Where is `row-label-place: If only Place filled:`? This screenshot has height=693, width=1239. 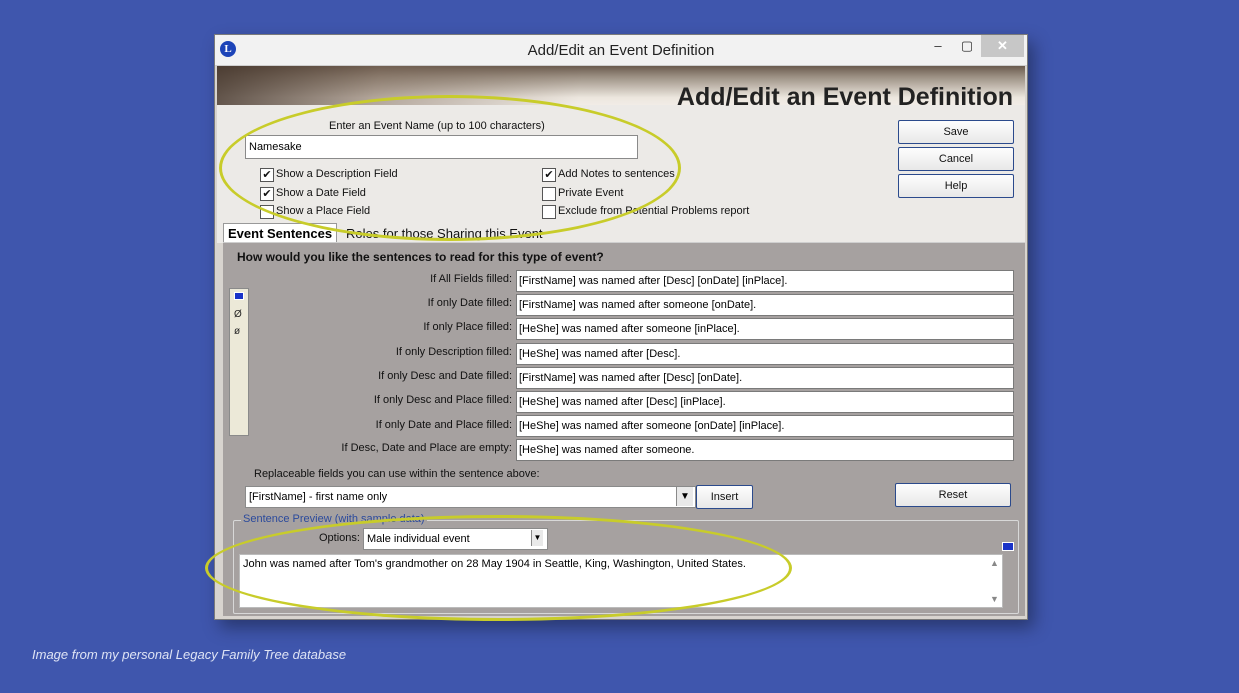 row-label-place: If only Place filled: is located at coordinates (467, 327).